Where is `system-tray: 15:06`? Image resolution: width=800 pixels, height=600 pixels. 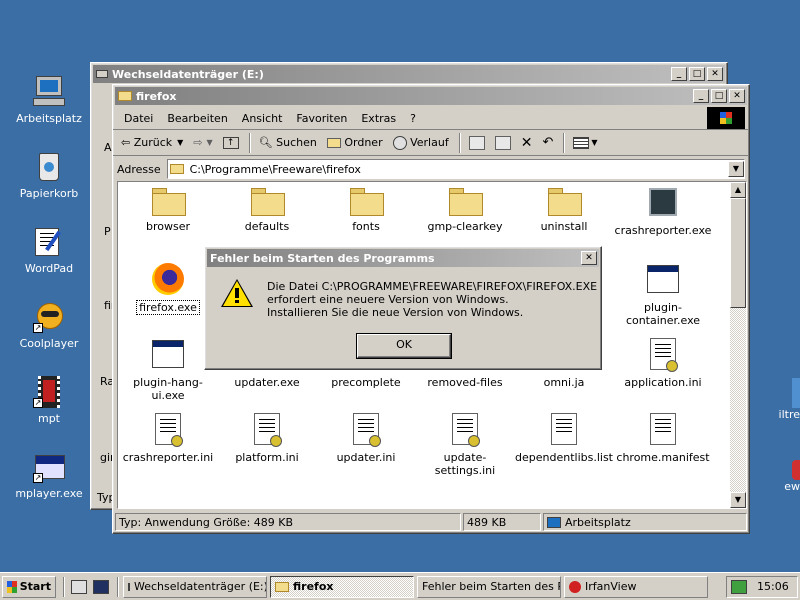 system-tray: 15:06 is located at coordinates (762, 586).